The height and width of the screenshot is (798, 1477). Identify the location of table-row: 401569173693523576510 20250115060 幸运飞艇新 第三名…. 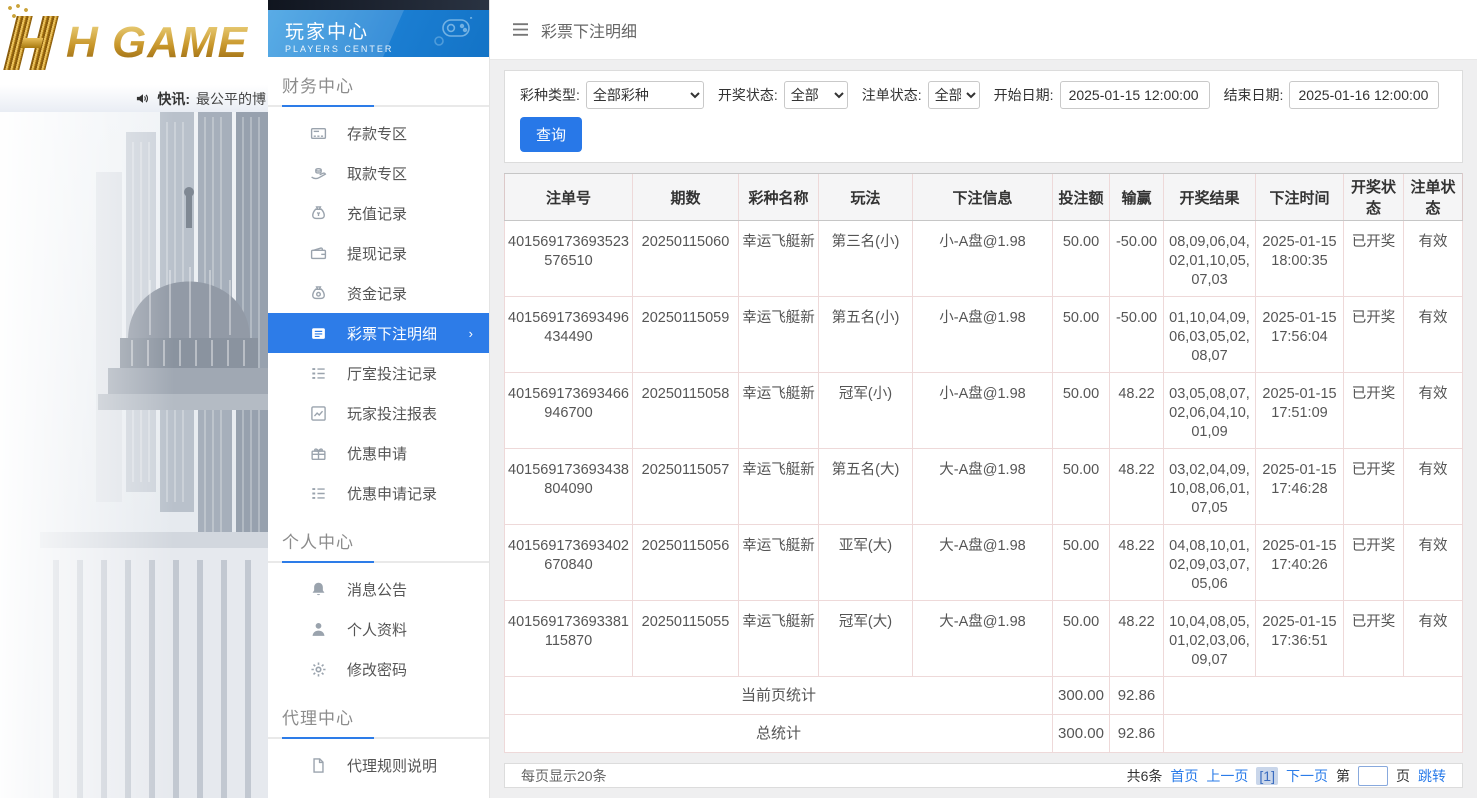
(983, 258).